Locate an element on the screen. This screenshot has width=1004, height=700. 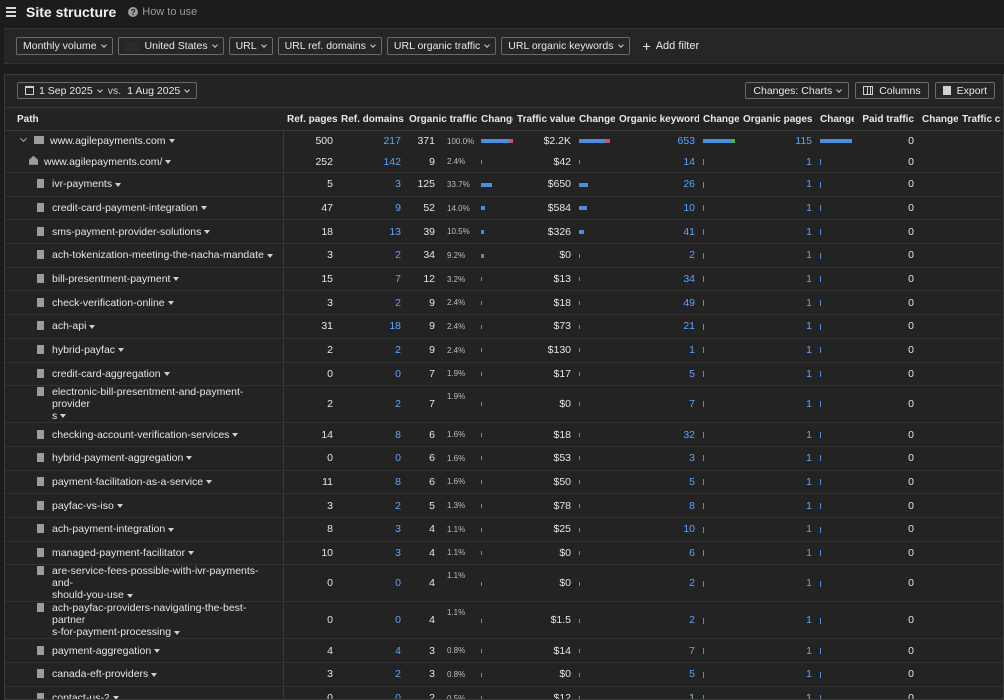
col-change-value: Change is located at coordinates (595, 119).